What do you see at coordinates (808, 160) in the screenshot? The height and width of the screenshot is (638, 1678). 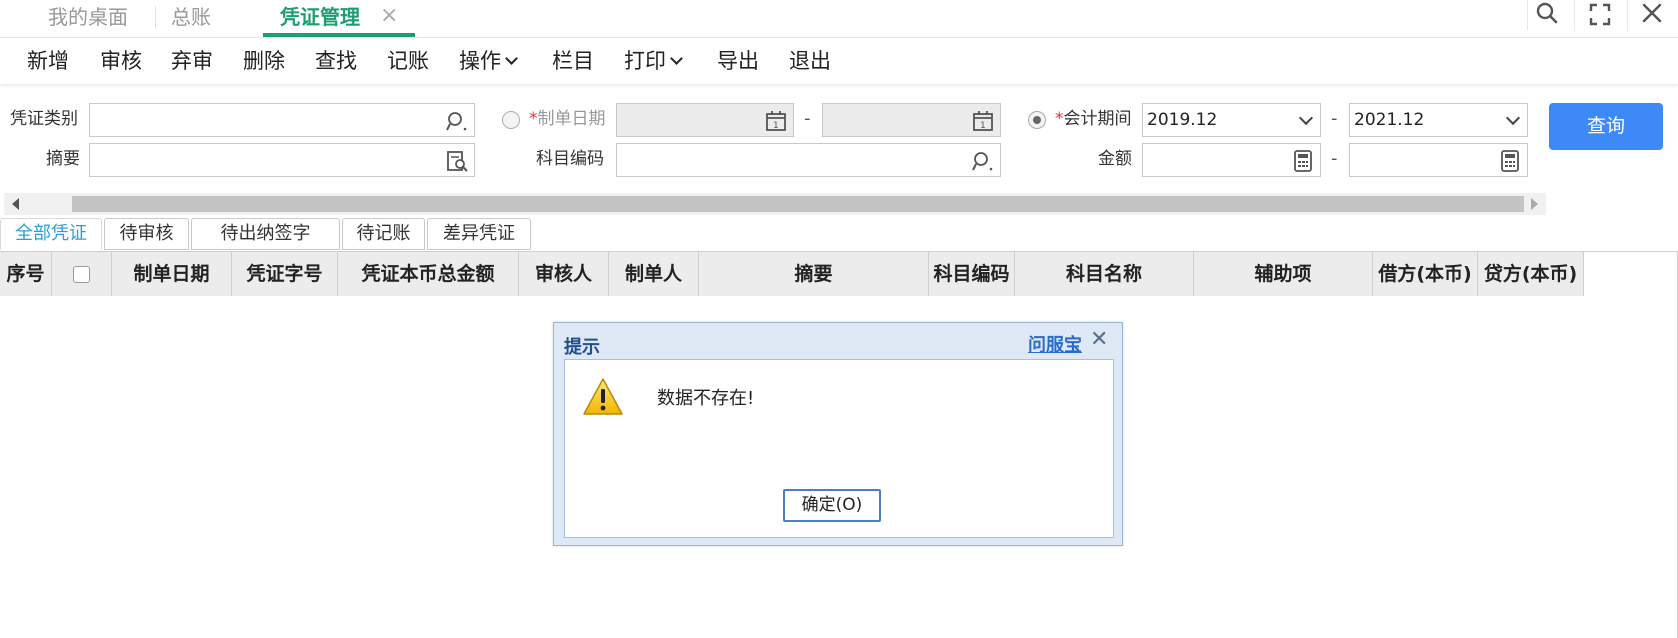 I see `subject-code-input` at bounding box center [808, 160].